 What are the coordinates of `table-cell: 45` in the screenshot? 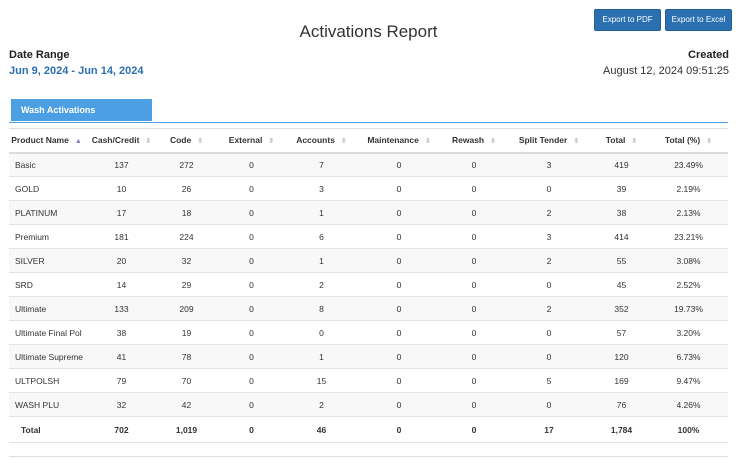 It's located at (621, 284).